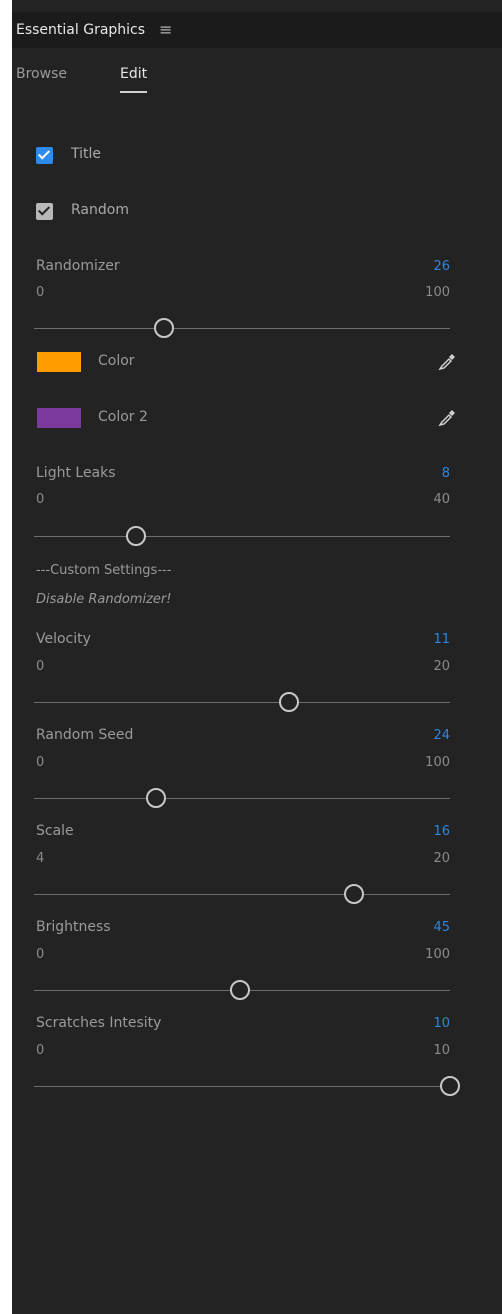 This screenshot has width=502, height=1314. Describe the element at coordinates (242, 536) in the screenshot. I see `light-leaks-slider-track` at that location.